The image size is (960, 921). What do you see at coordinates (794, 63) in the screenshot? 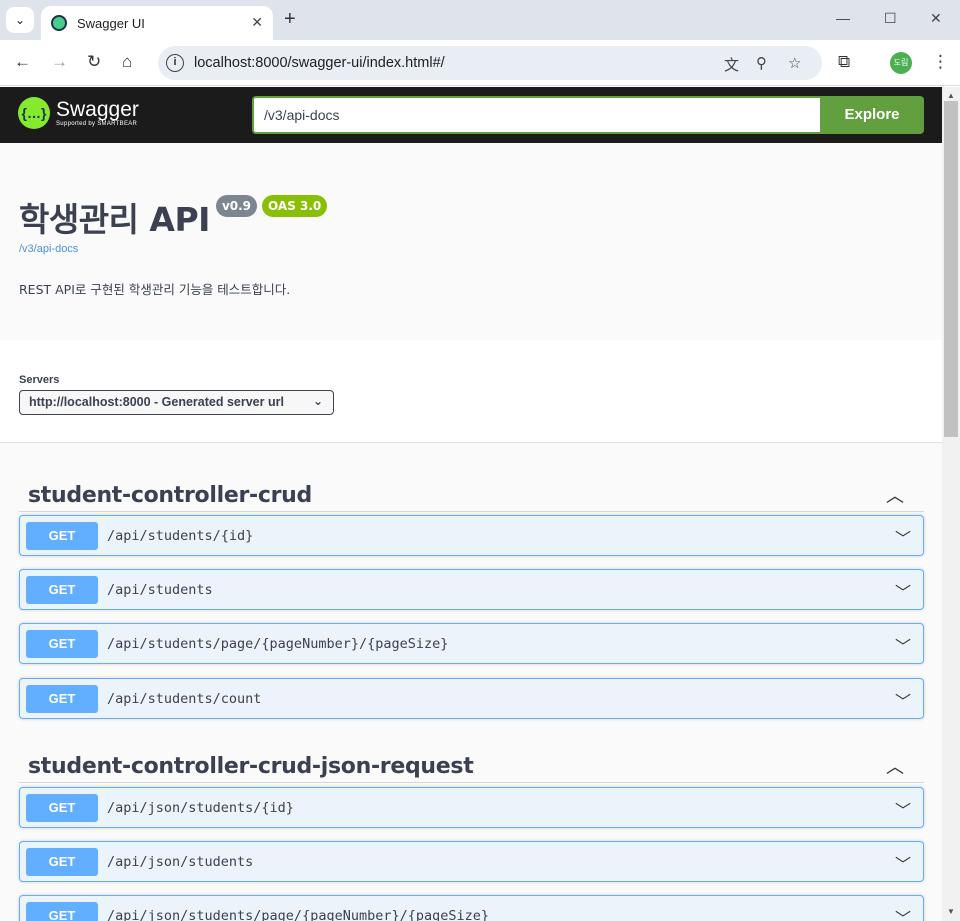
I see `bookmark-star-icon: ☆` at bounding box center [794, 63].